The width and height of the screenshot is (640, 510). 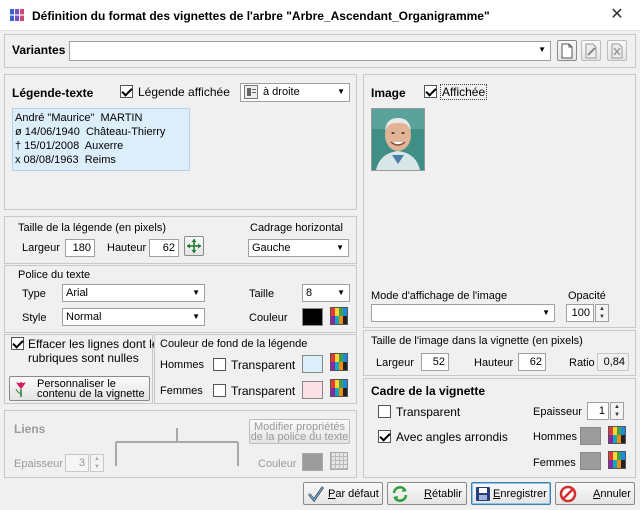 What do you see at coordinates (554, 463) in the screenshot?
I see `cadre-femmes-label: Femmes` at bounding box center [554, 463].